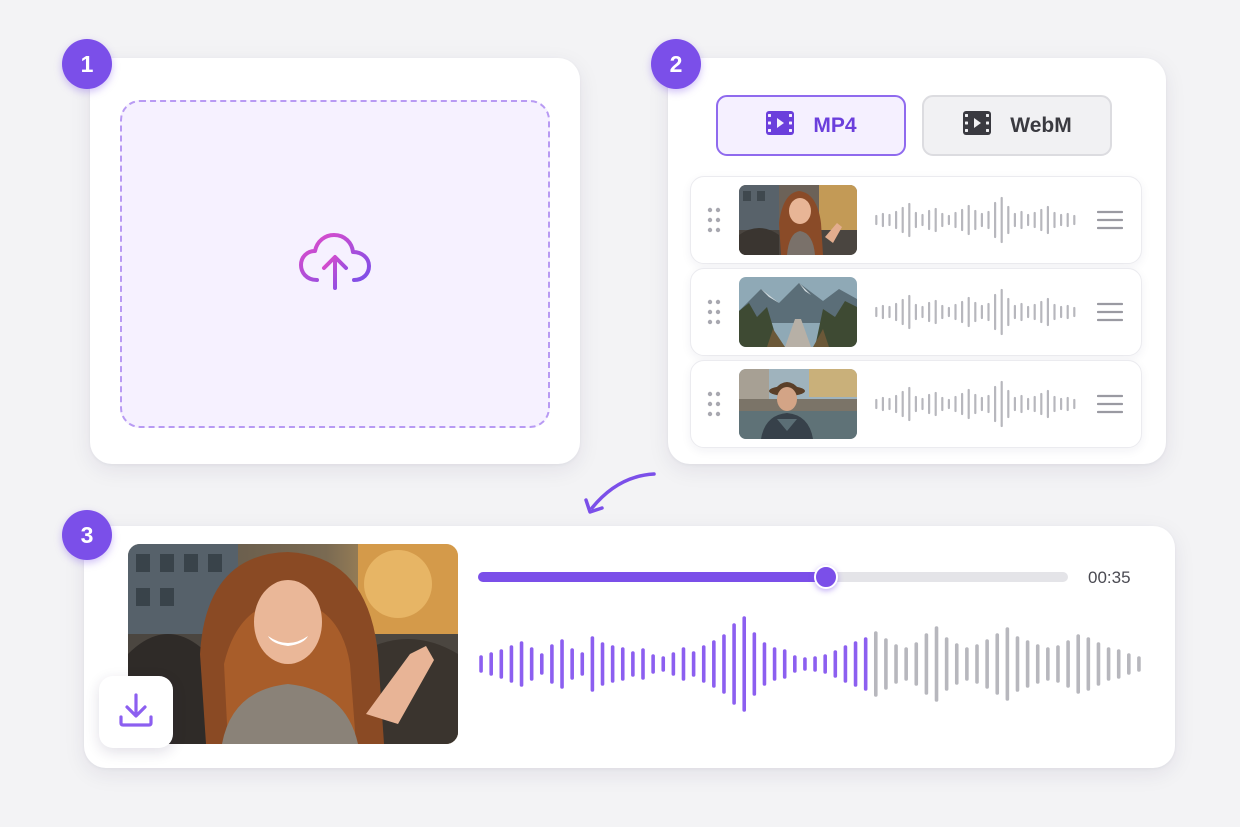 The image size is (1240, 827). Describe the element at coordinates (811, 125) in the screenshot. I see `format-mp4-button: MP4` at that location.